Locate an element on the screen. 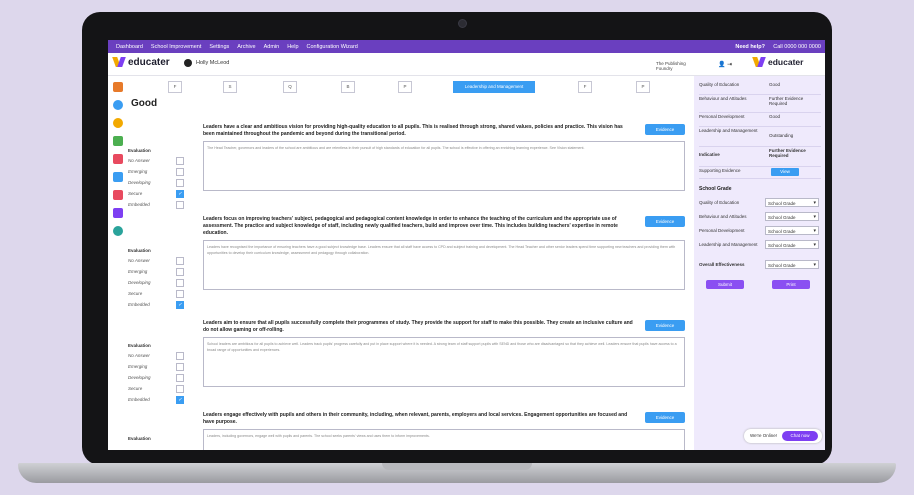 The height and width of the screenshot is (495, 914). nav-admin: Admin is located at coordinates (272, 47).